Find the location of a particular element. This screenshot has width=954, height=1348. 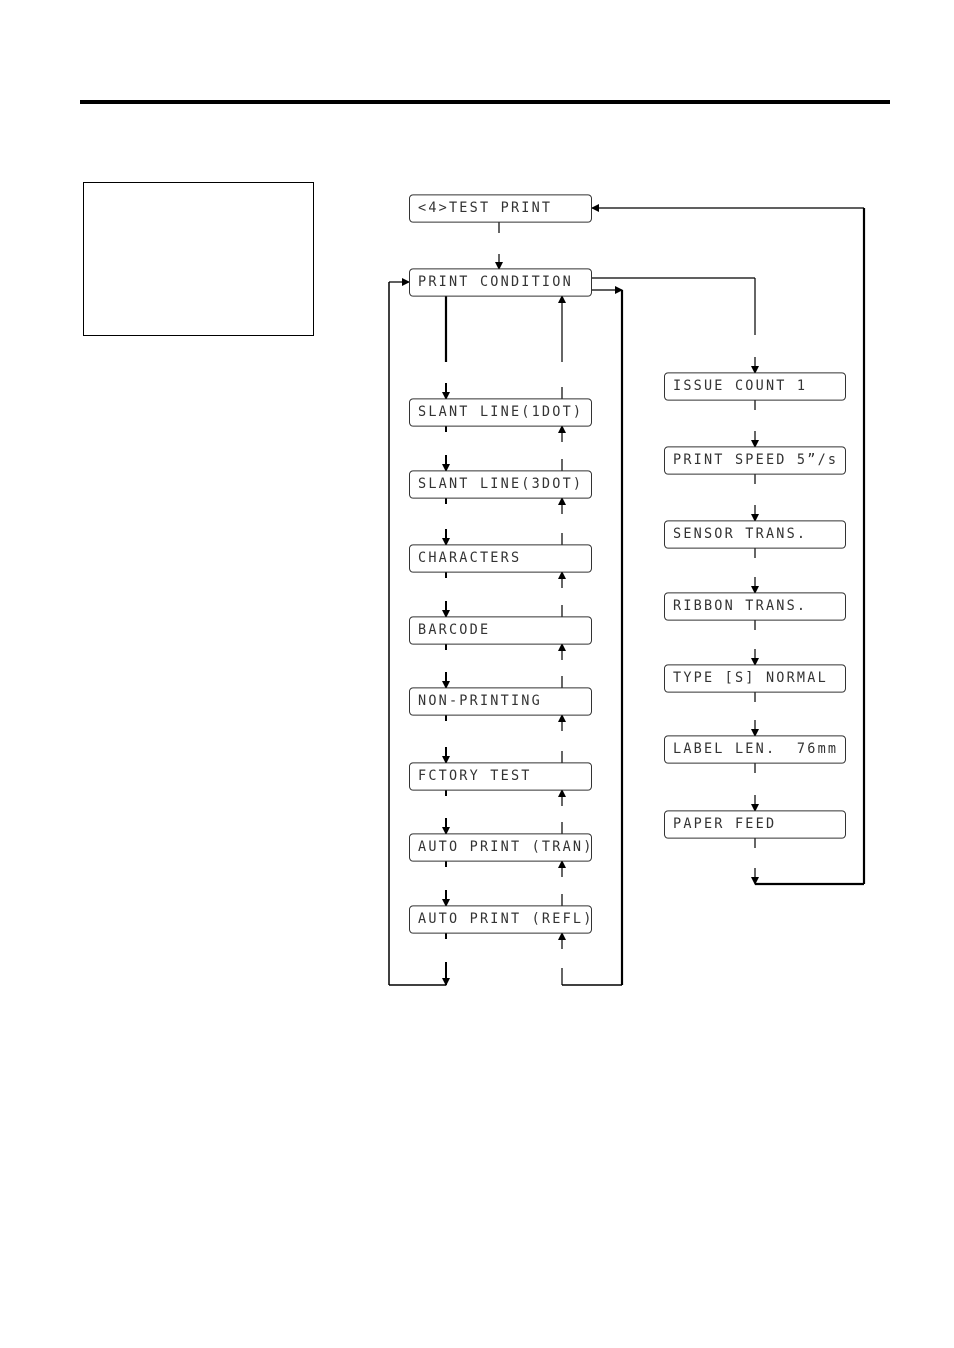

menu-box-left-item: BARCODE is located at coordinates (500, 630).